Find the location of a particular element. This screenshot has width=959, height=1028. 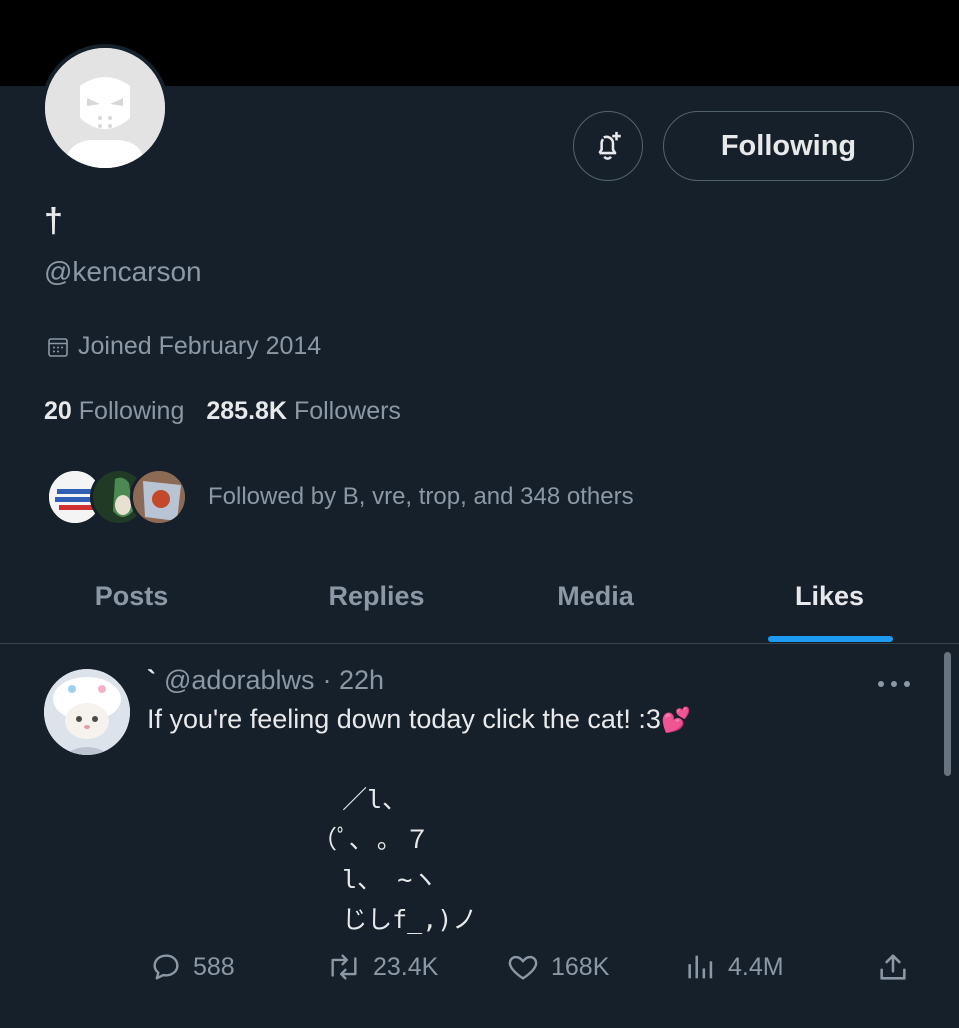

profile-tabs: Posts Replies Media Likes is located at coordinates (479, 596).